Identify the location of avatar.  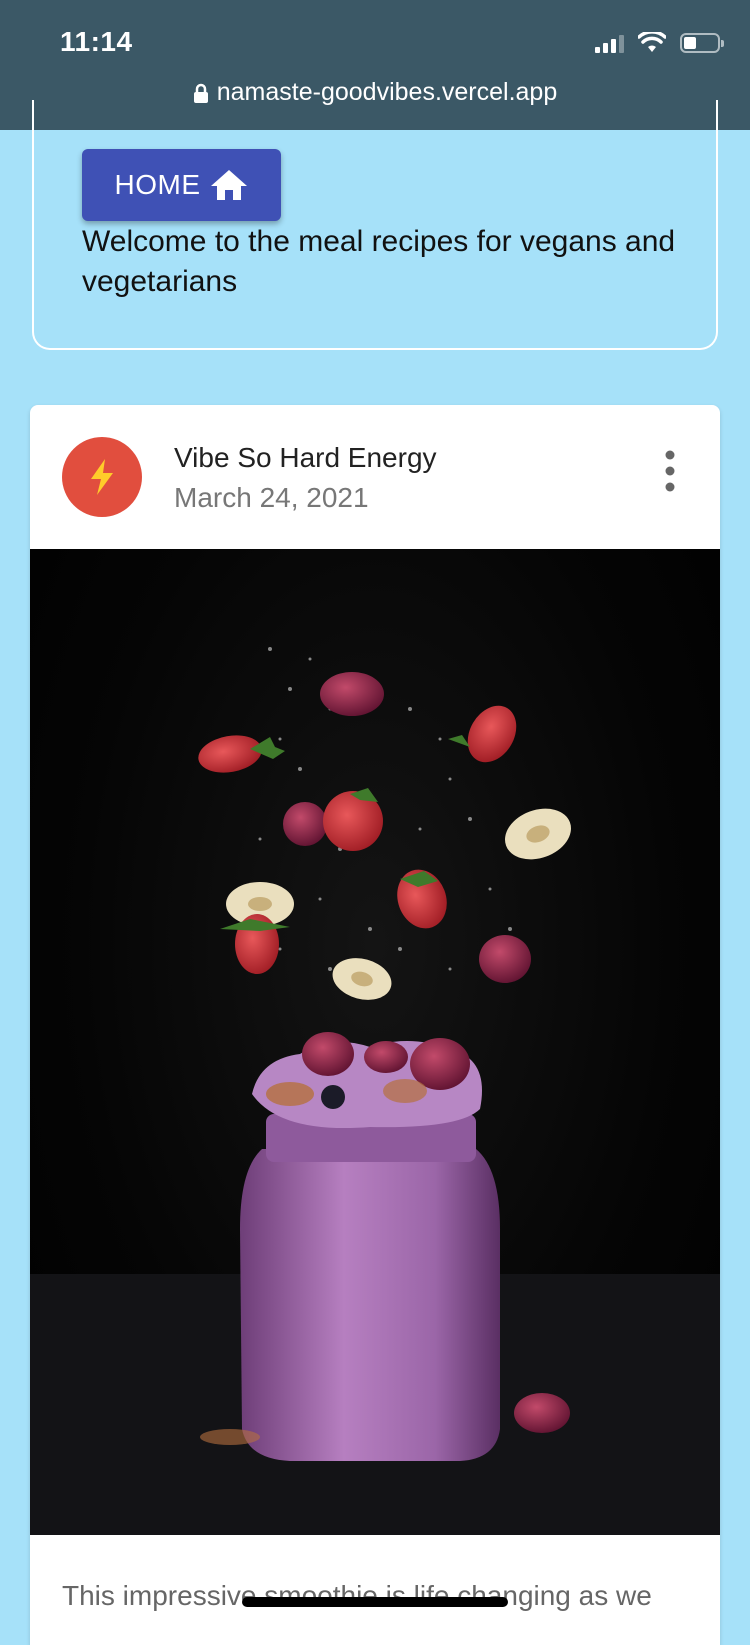
(102, 477).